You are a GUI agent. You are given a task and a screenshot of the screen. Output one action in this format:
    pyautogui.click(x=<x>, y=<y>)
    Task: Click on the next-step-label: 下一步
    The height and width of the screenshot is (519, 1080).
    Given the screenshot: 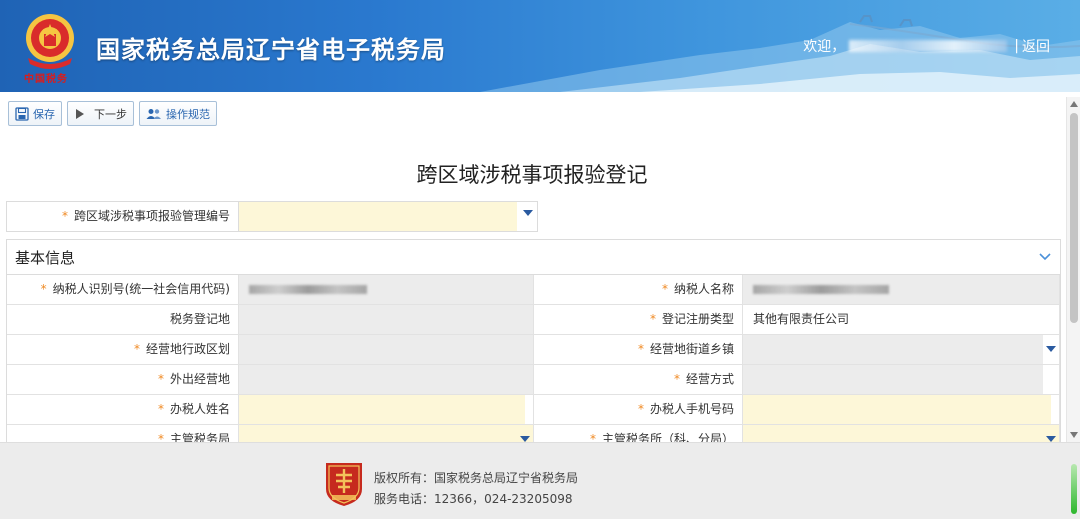 What is the action you would take?
    pyautogui.click(x=110, y=114)
    